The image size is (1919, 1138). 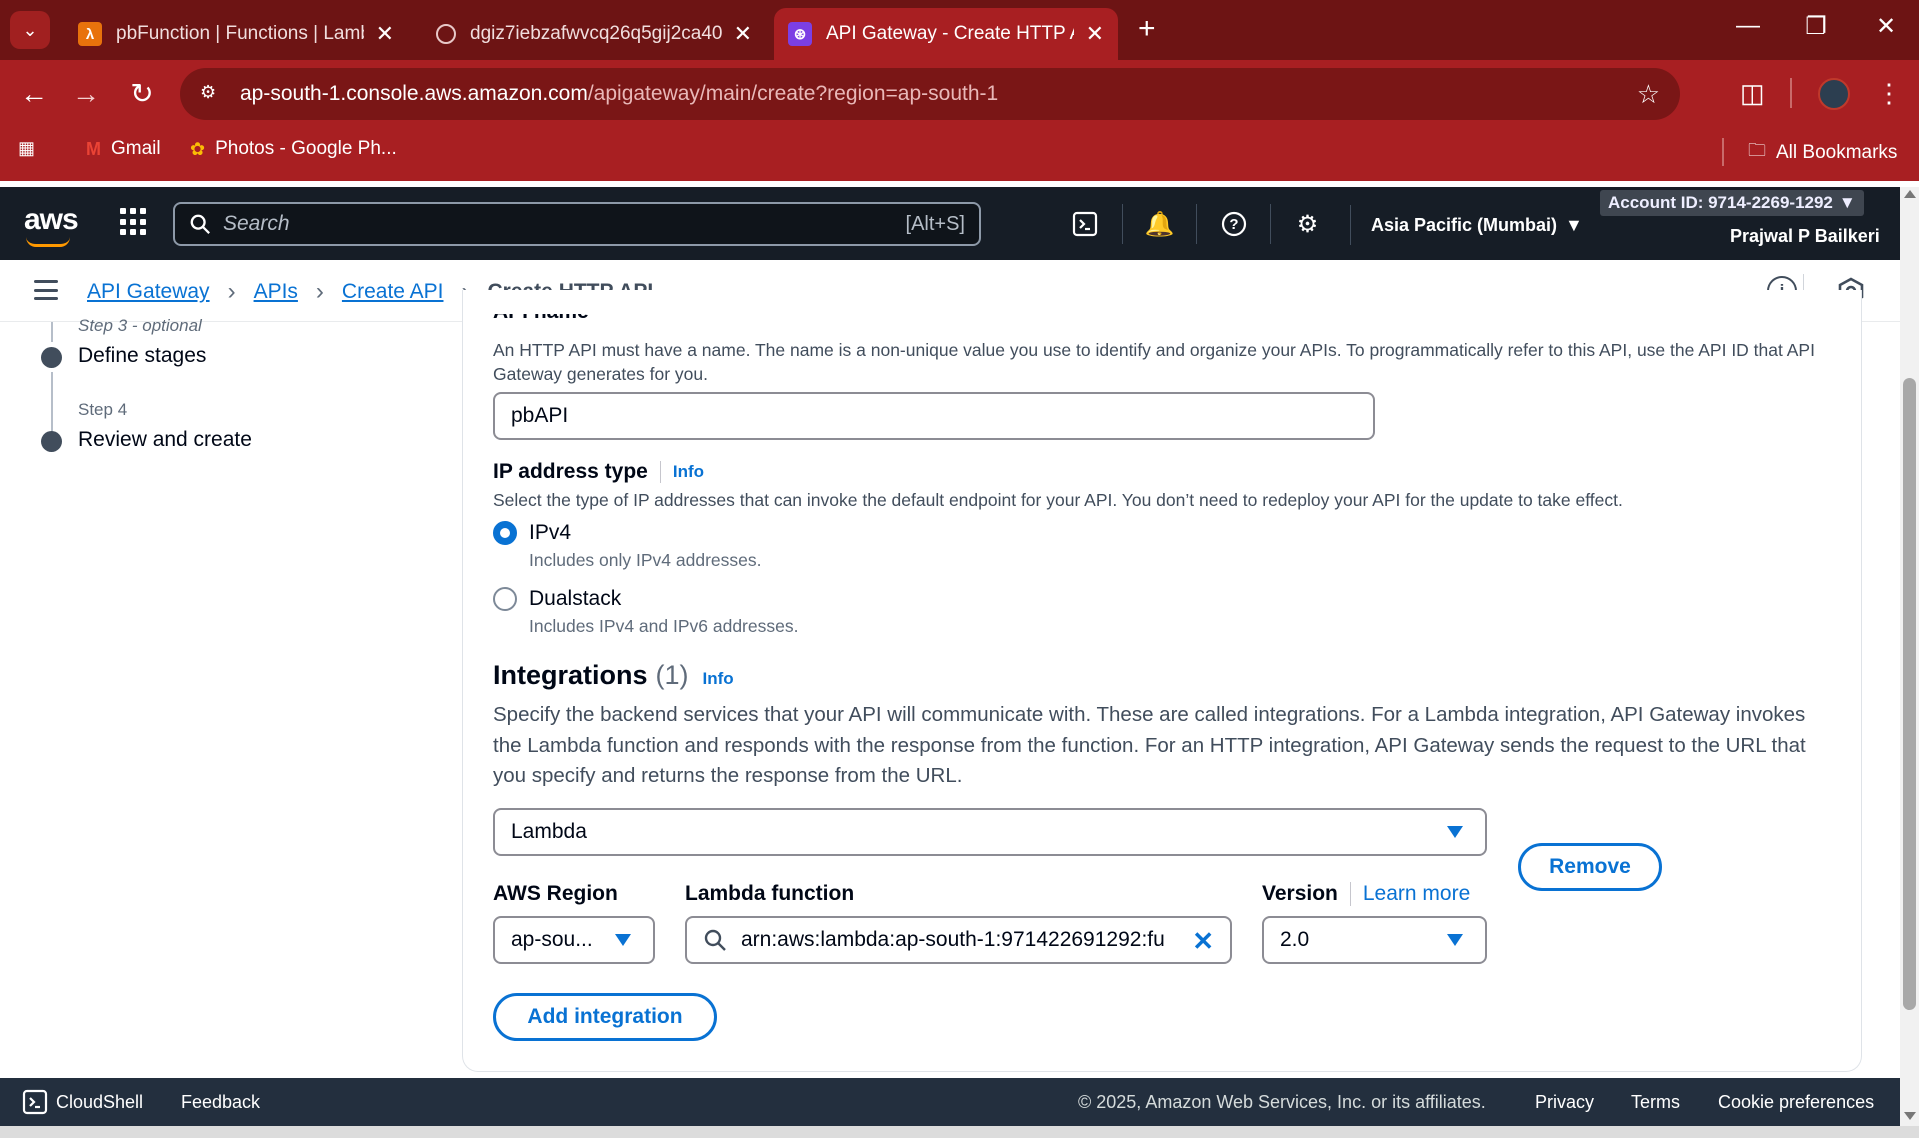 I want to click on integrations-count: (1), so click(x=672, y=675).